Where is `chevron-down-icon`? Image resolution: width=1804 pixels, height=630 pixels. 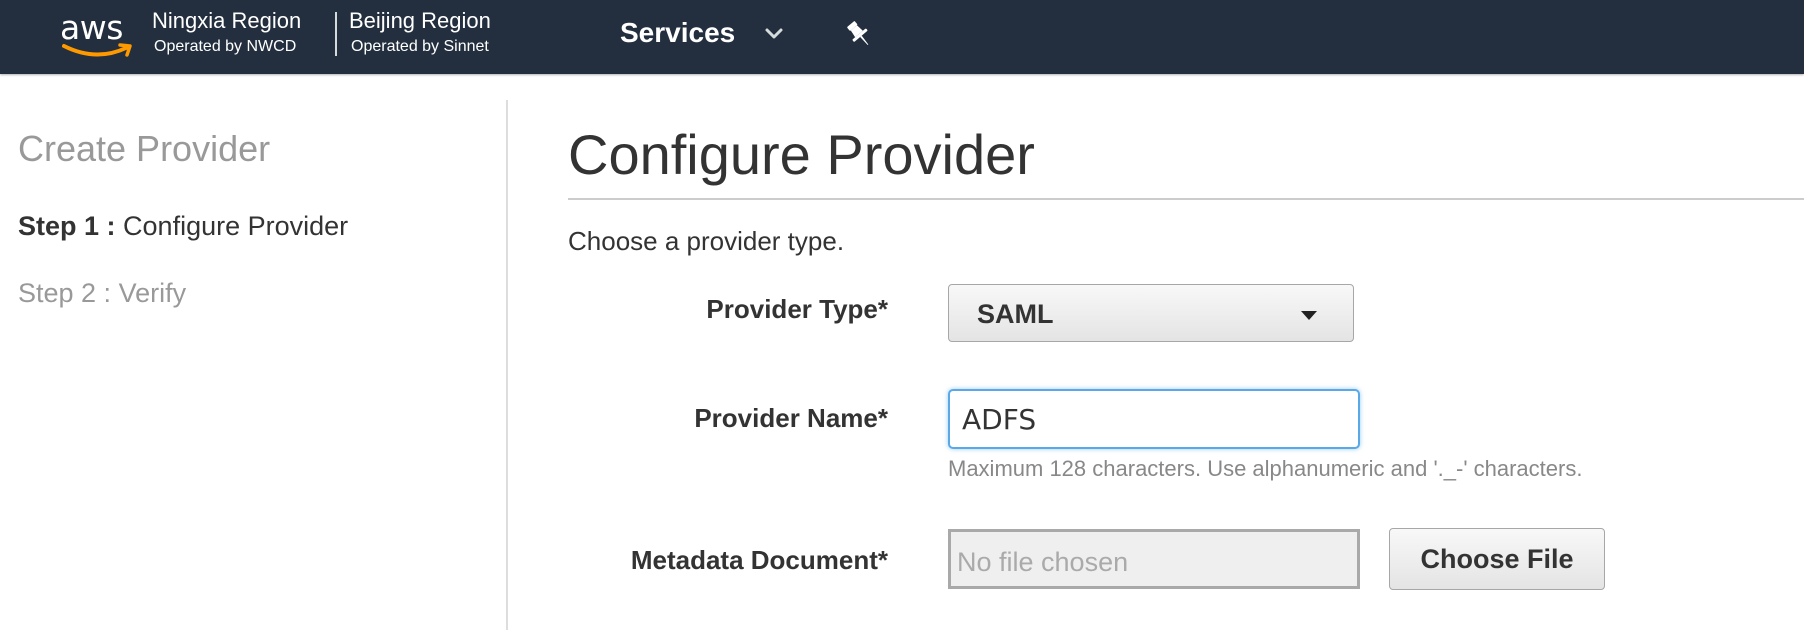 chevron-down-icon is located at coordinates (774, 34).